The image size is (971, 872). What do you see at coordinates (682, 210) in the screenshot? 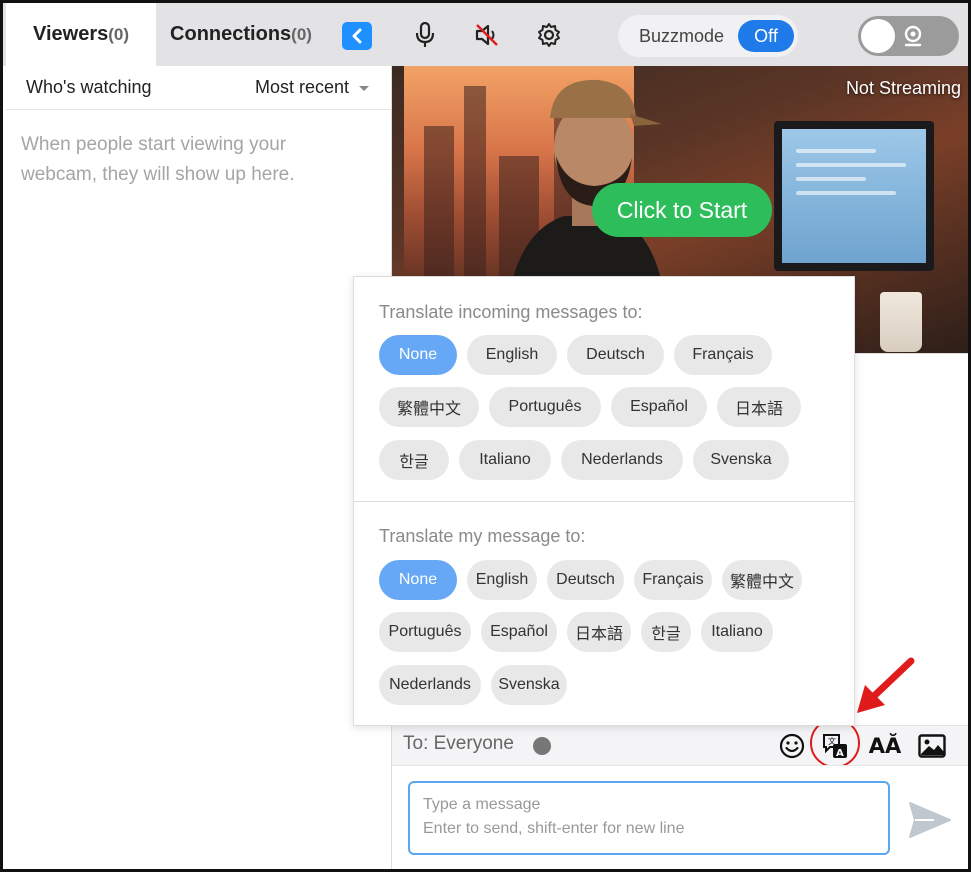
I see `start-stream-button: Click to Start` at bounding box center [682, 210].